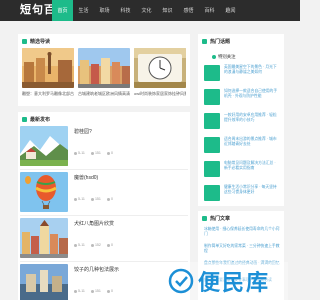 This screenshot has width=320, height=300. What do you see at coordinates (36, 119) in the screenshot?
I see `latest-title: 最新发布` at bounding box center [36, 119].